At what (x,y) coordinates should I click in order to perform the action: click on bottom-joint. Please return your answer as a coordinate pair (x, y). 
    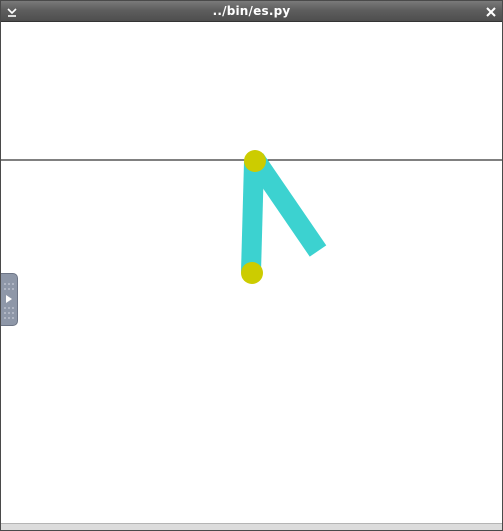
    Looking at the image, I should click on (252, 273).